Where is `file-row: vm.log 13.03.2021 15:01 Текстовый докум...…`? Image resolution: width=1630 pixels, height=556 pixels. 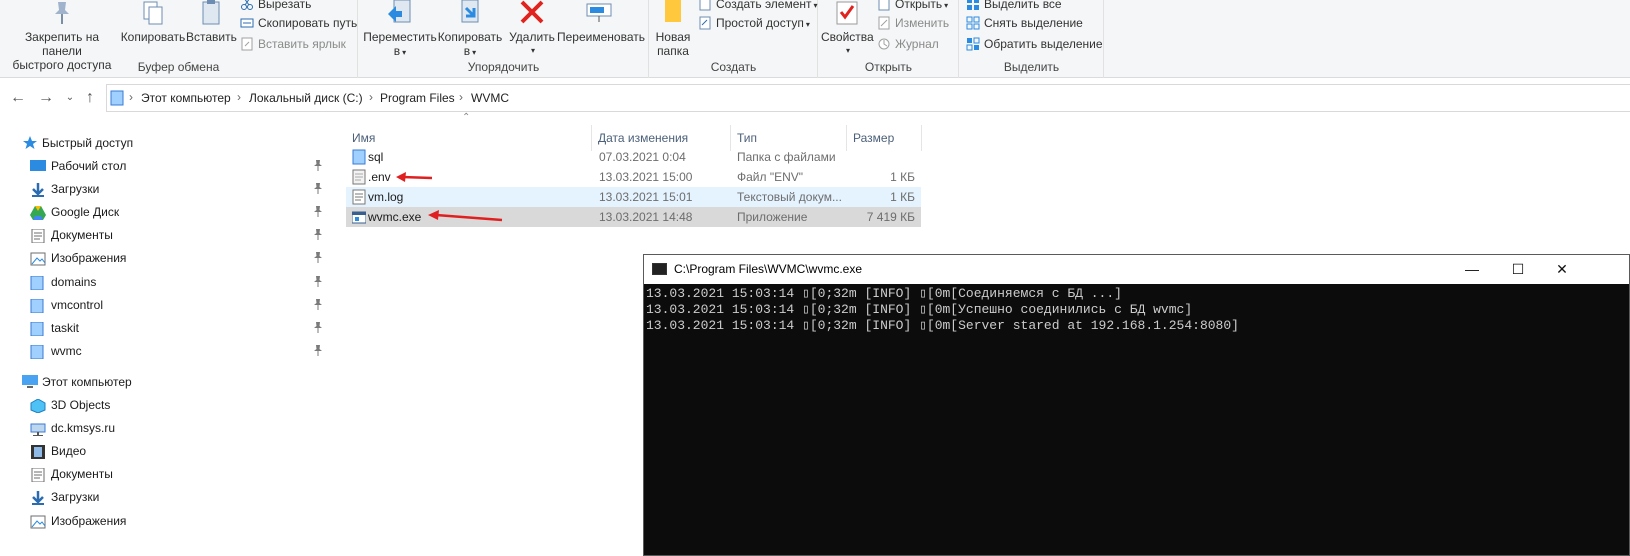 file-row: vm.log 13.03.2021 15:01 Текстовый докум...… is located at coordinates (633, 197).